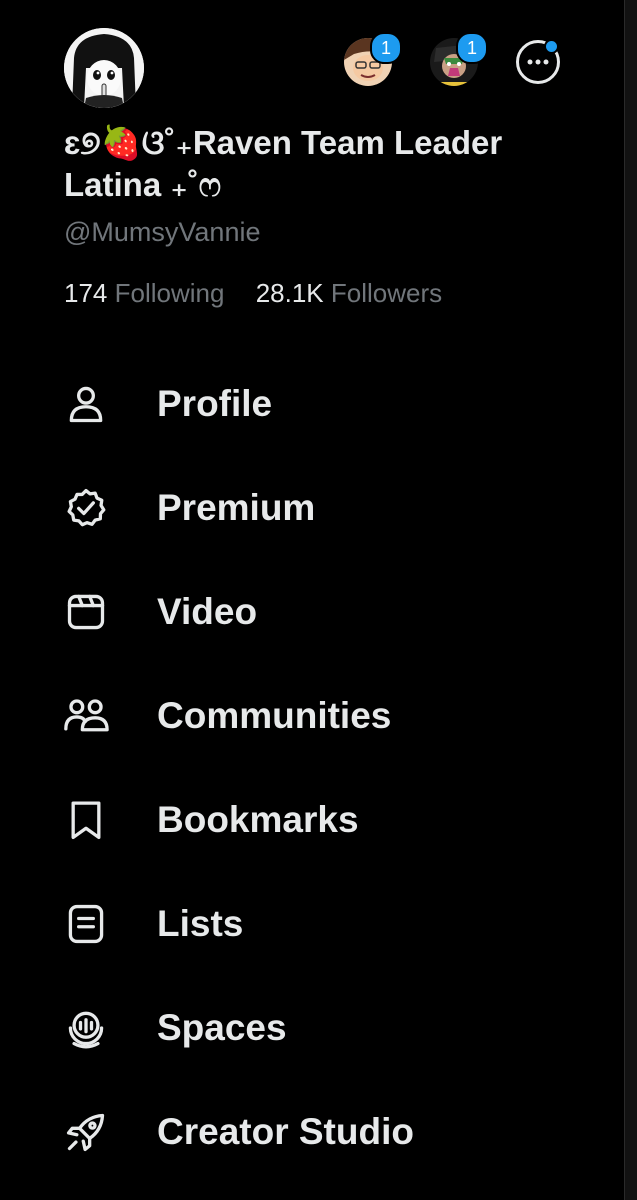 Image resolution: width=637 pixels, height=1200 pixels. I want to click on ellipsis-icon, so click(538, 62).